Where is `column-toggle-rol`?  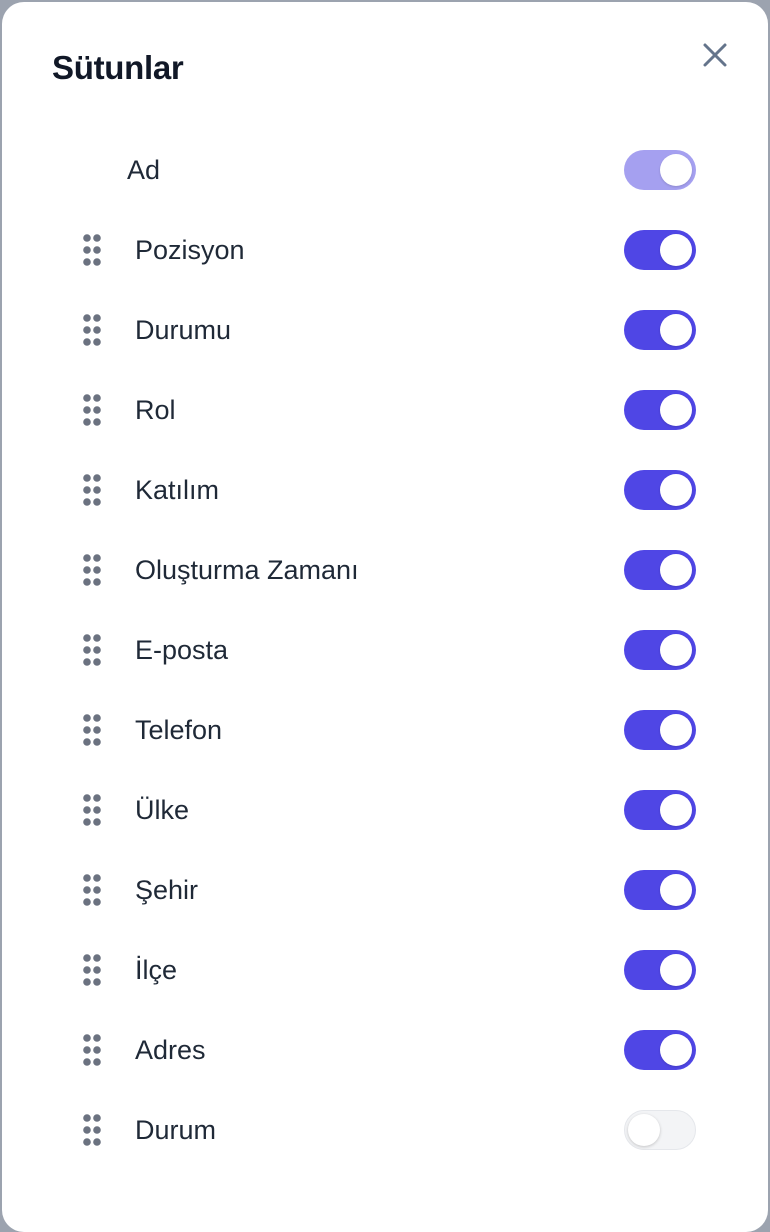
column-toggle-rol is located at coordinates (660, 410).